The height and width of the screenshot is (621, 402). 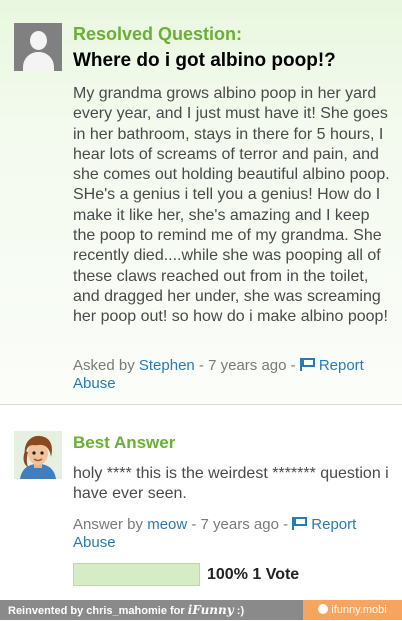 What do you see at coordinates (106, 365) in the screenshot?
I see `asked-by-prefix: Asked by` at bounding box center [106, 365].